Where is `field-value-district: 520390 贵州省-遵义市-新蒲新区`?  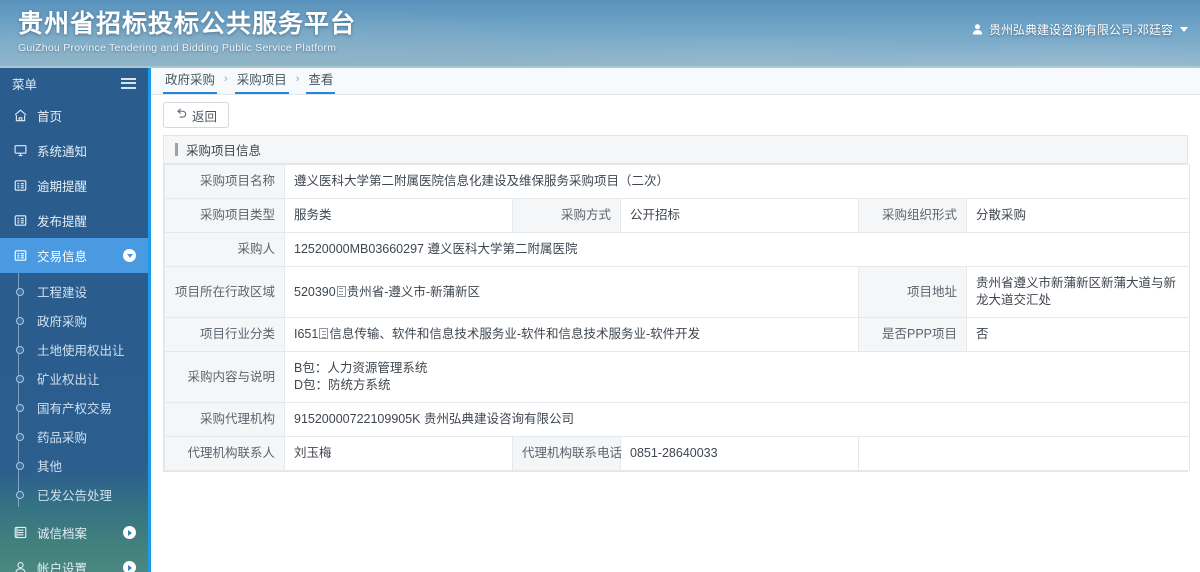 field-value-district: 520390 贵州省-遵义市-新蒲新区 is located at coordinates (571, 292).